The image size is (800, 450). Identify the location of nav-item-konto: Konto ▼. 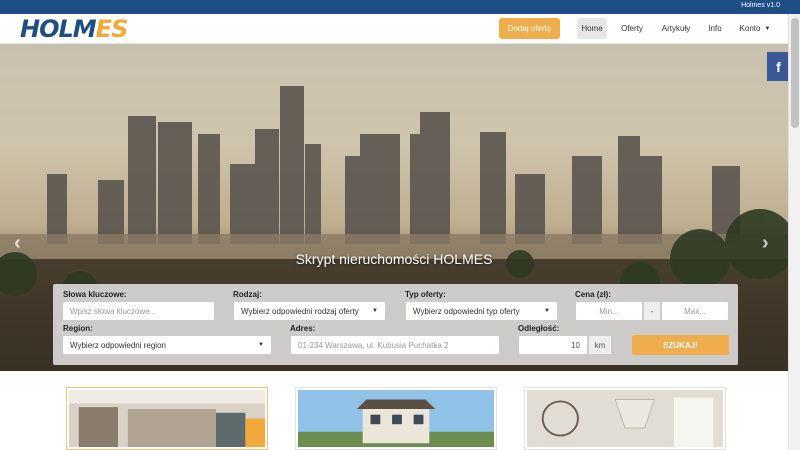
(755, 28).